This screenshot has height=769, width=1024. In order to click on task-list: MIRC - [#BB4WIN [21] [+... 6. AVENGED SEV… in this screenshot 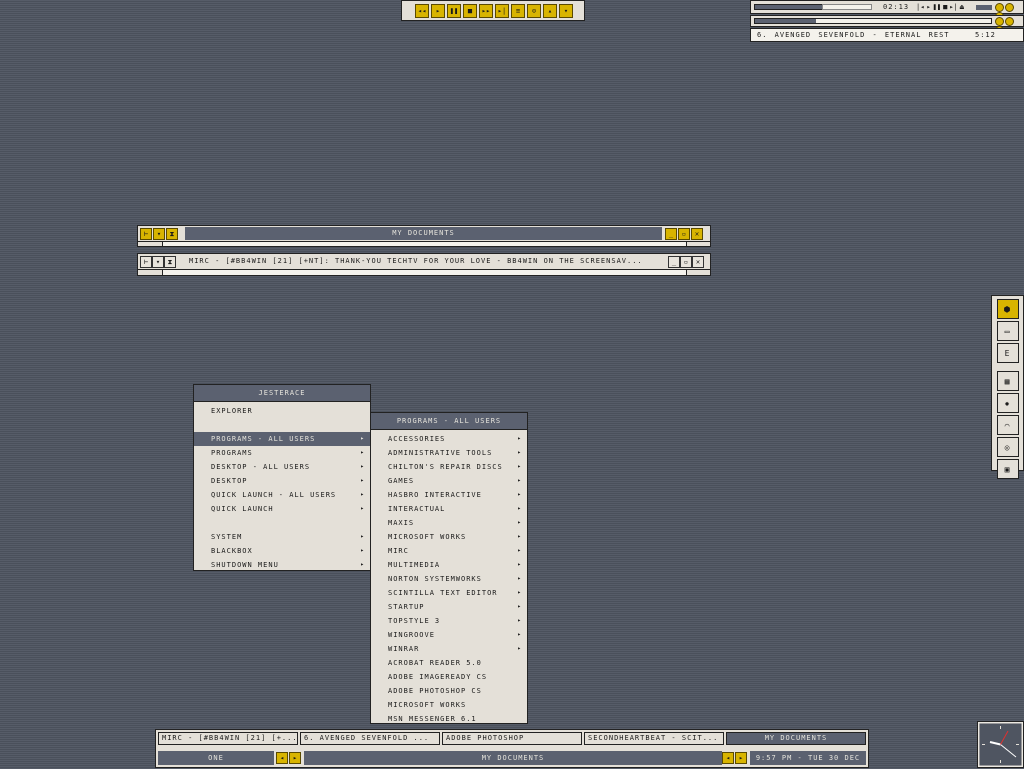, I will do `click(513, 739)`.